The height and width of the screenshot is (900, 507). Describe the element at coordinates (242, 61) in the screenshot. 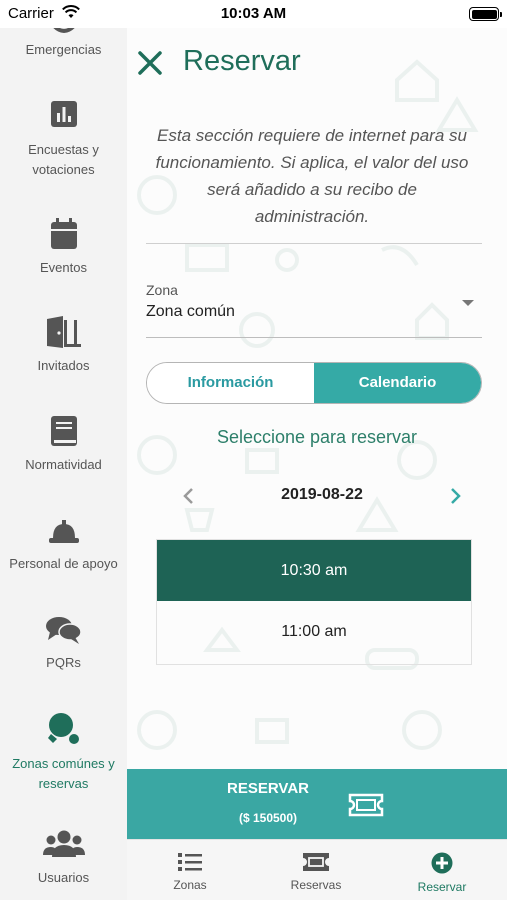

I see `page-title: Reservar` at that location.